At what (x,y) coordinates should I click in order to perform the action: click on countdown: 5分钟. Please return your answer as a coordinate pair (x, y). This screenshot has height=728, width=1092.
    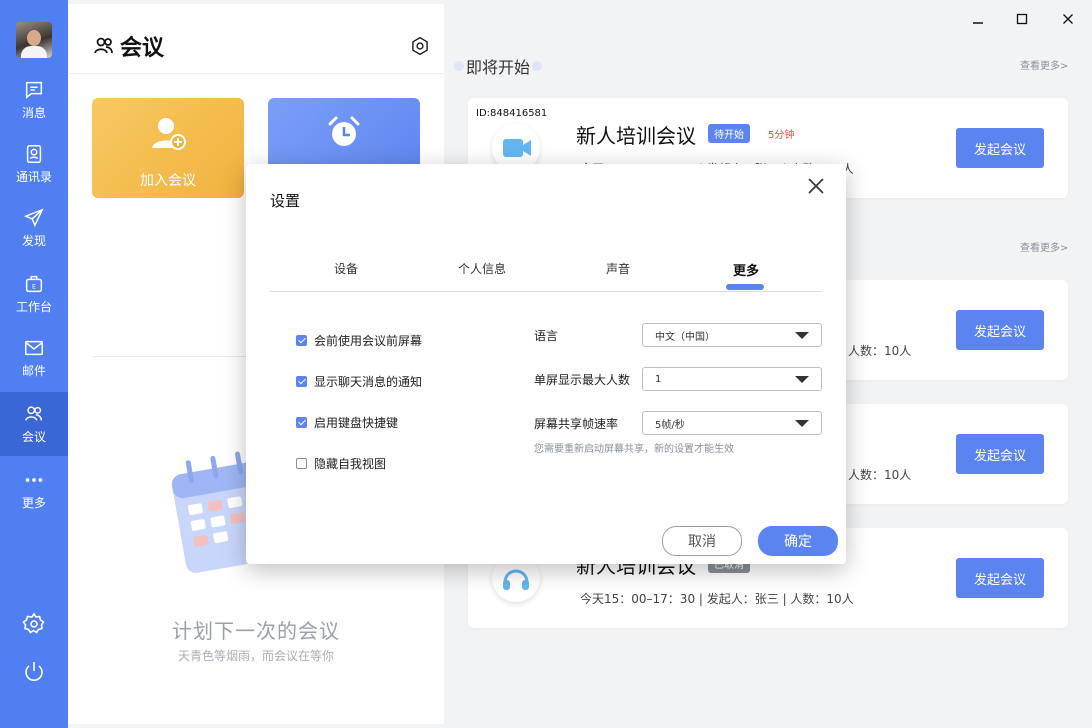
    Looking at the image, I should click on (781, 135).